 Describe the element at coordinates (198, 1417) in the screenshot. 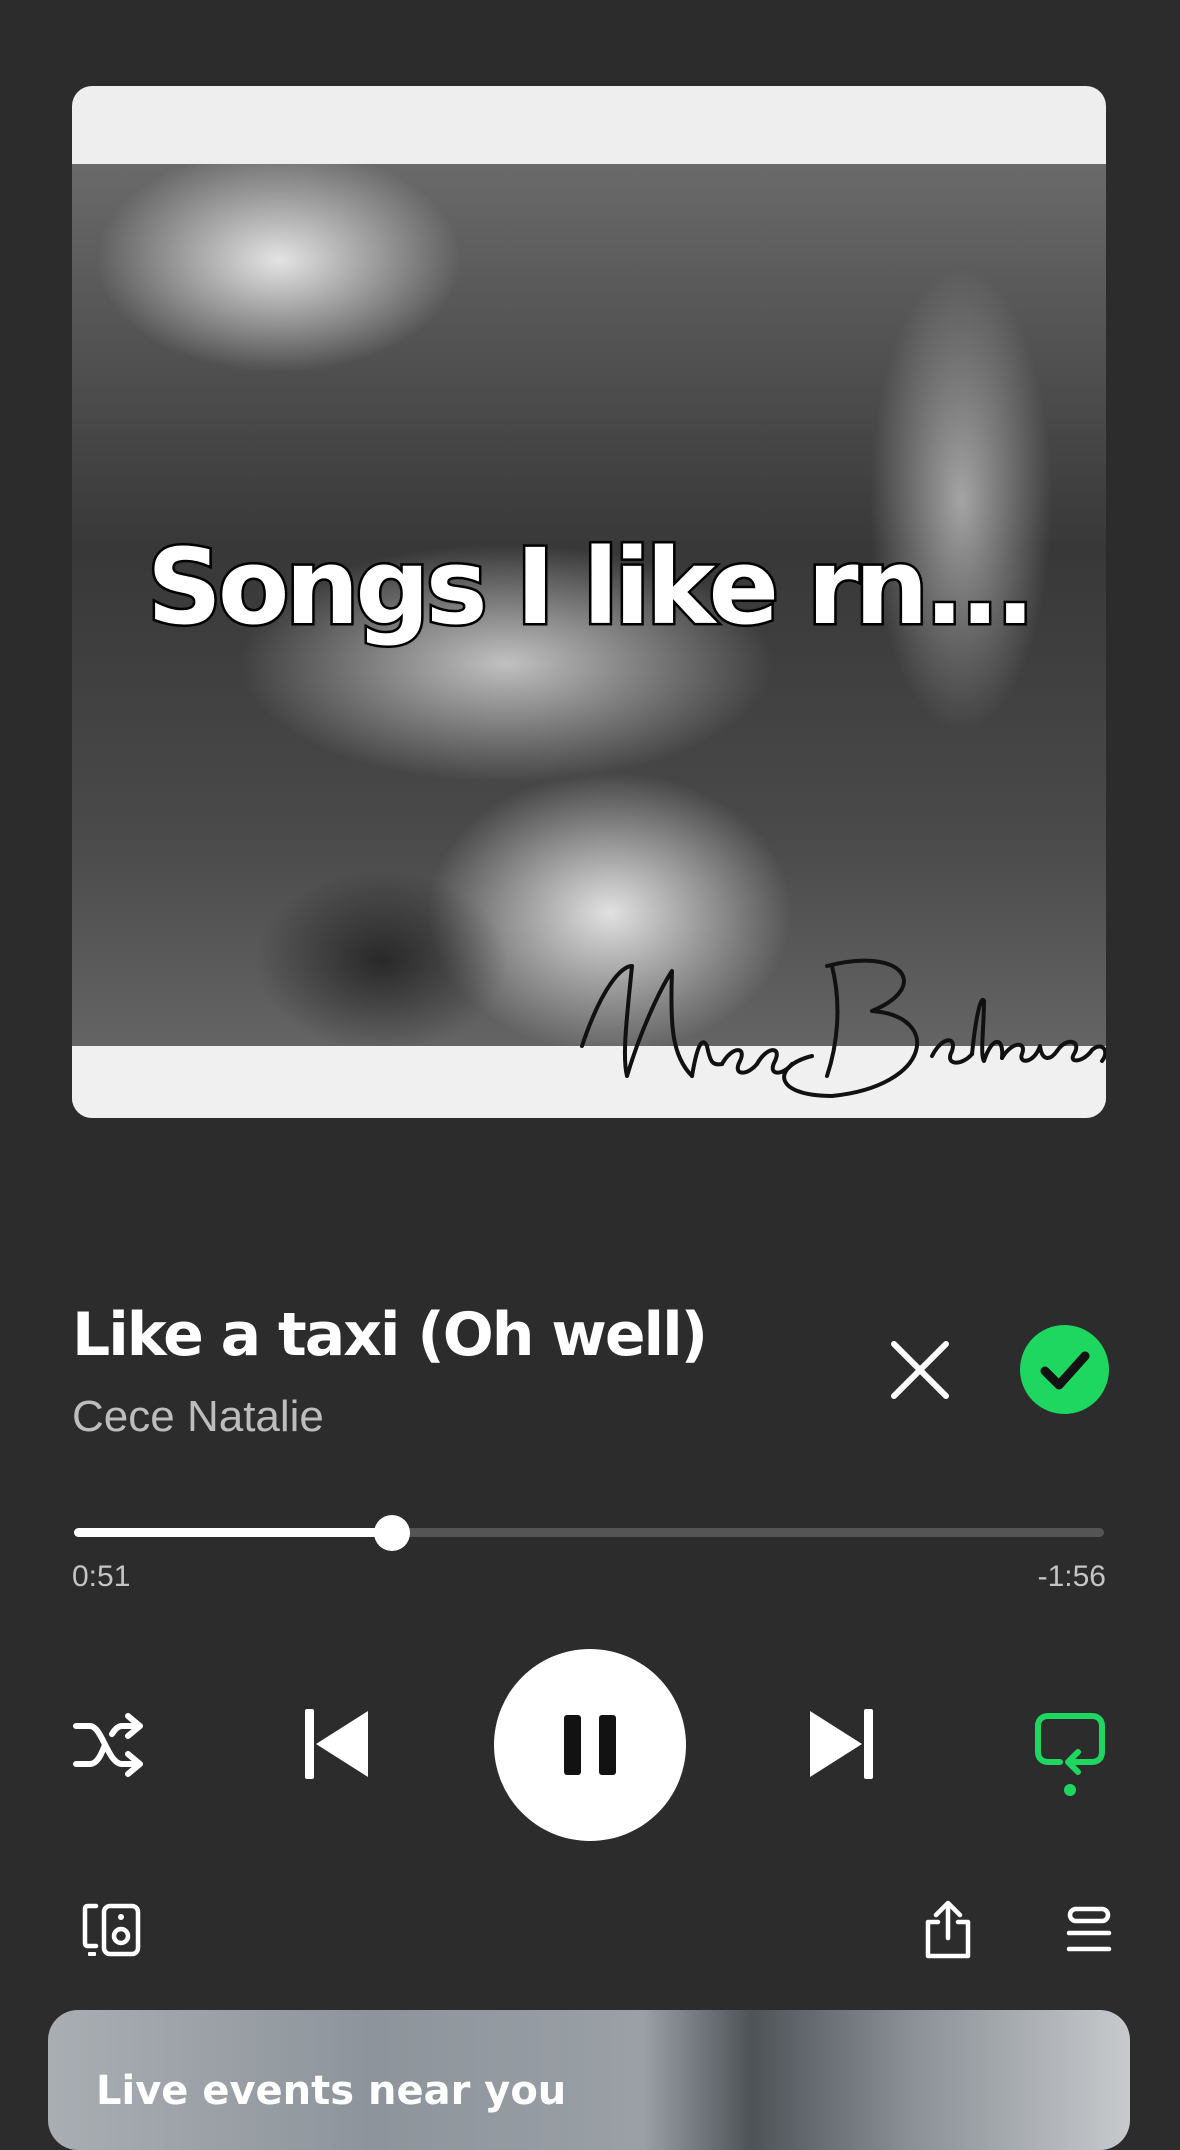

I see `track-artist: Cece Natalie` at that location.